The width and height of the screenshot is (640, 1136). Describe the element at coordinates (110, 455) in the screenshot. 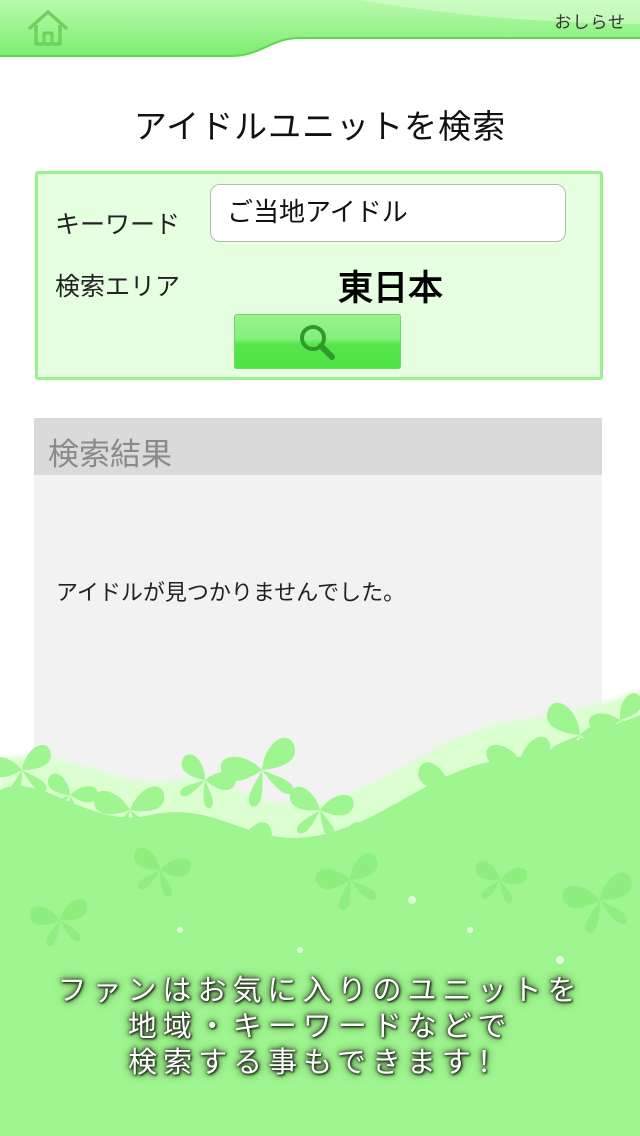

I see `results-header-label: 検索結果` at that location.